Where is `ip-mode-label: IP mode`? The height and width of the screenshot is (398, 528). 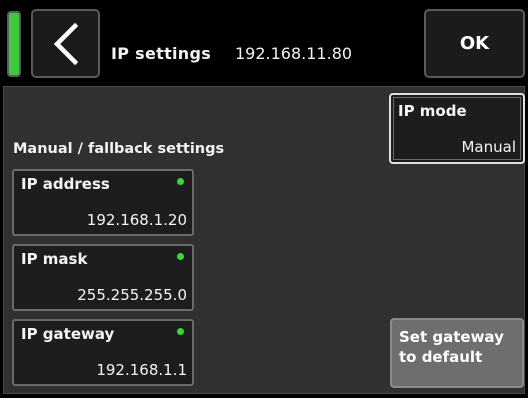
ip-mode-label: IP mode is located at coordinates (432, 111).